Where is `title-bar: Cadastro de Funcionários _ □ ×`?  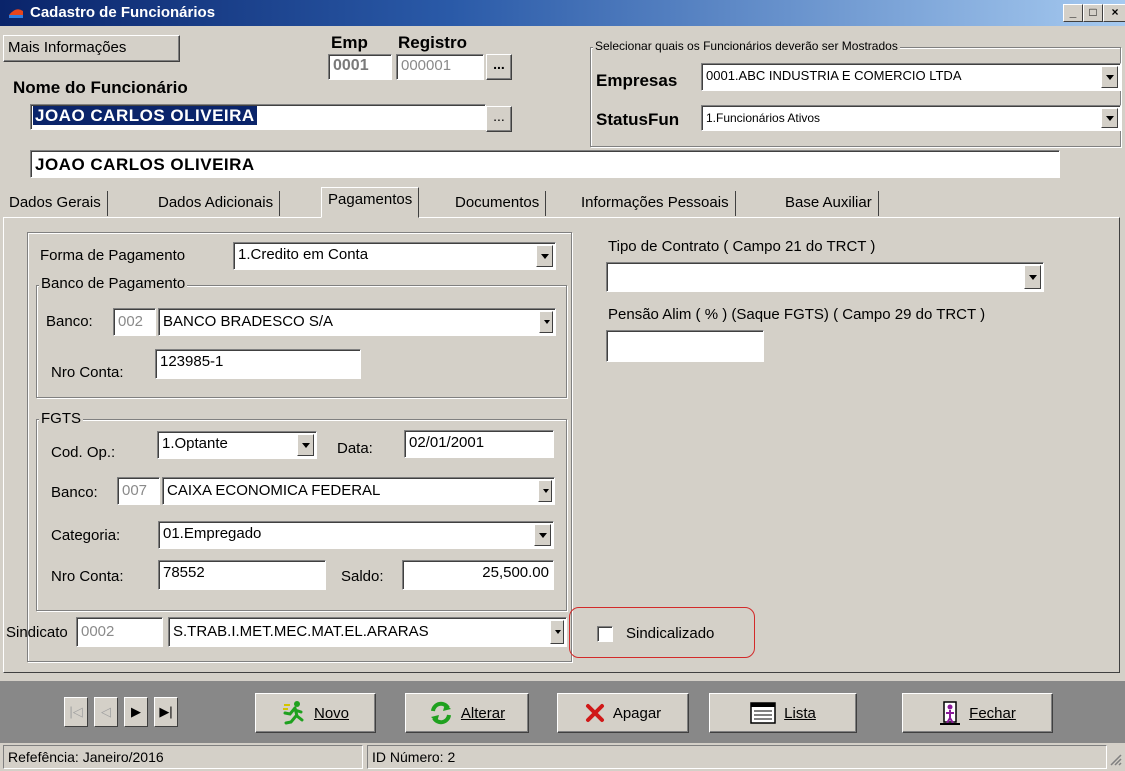 title-bar: Cadastro de Funcionários _ □ × is located at coordinates (562, 13).